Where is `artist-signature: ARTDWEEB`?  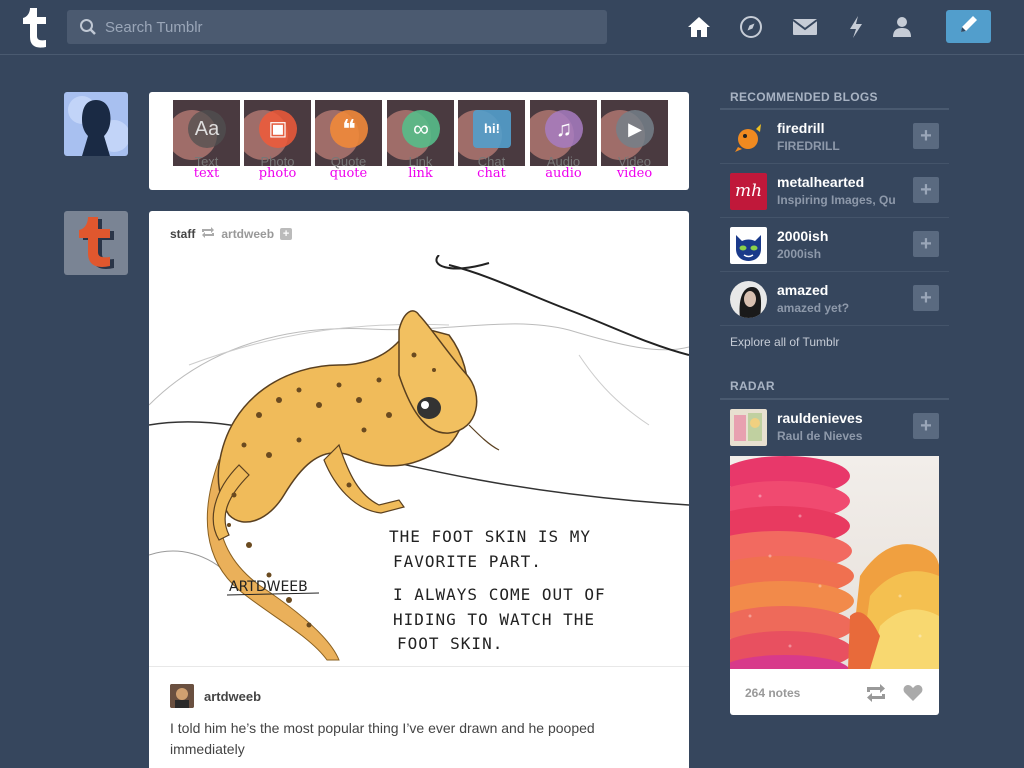 artist-signature: ARTDWEEB is located at coordinates (268, 587).